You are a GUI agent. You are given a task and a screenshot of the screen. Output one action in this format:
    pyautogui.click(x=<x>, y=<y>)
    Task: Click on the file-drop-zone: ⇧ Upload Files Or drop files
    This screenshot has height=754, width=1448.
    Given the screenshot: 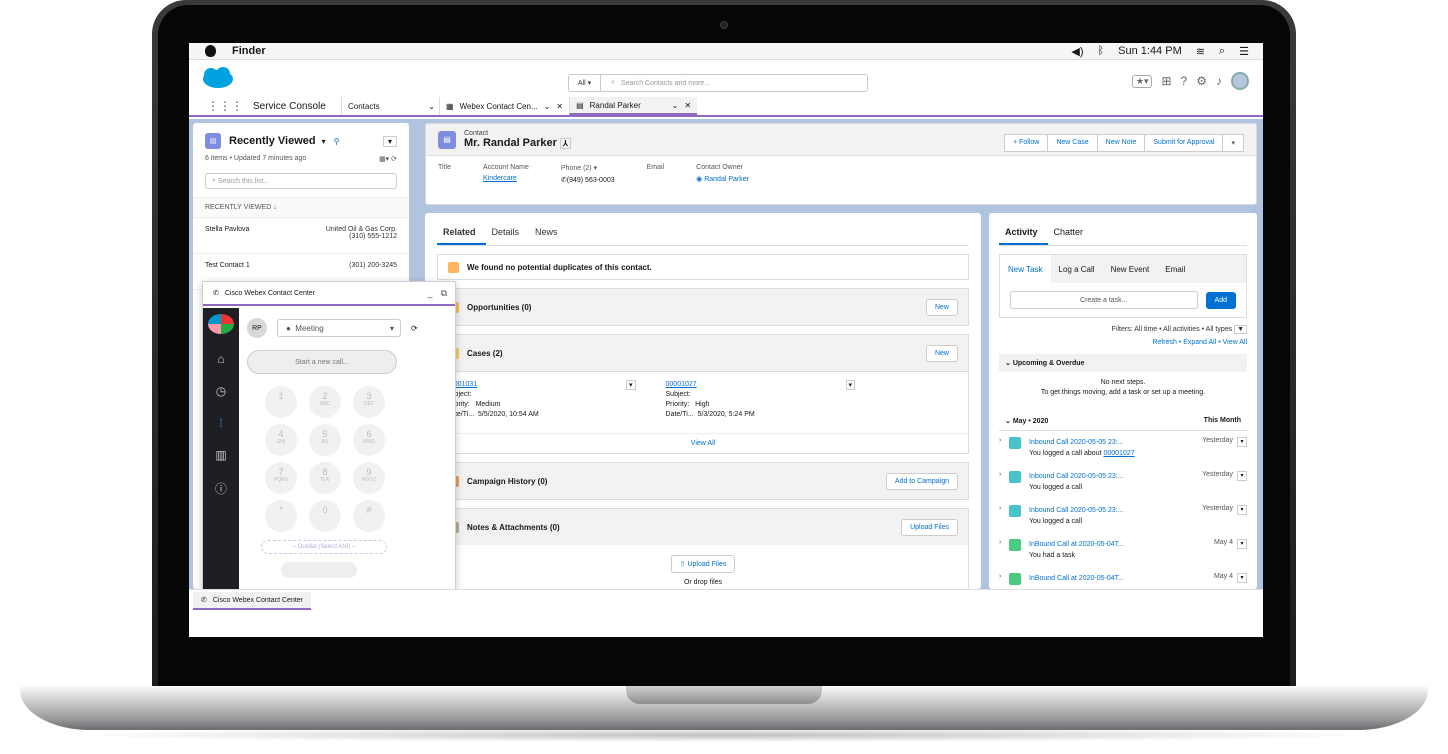 What is the action you would take?
    pyautogui.click(x=703, y=567)
    